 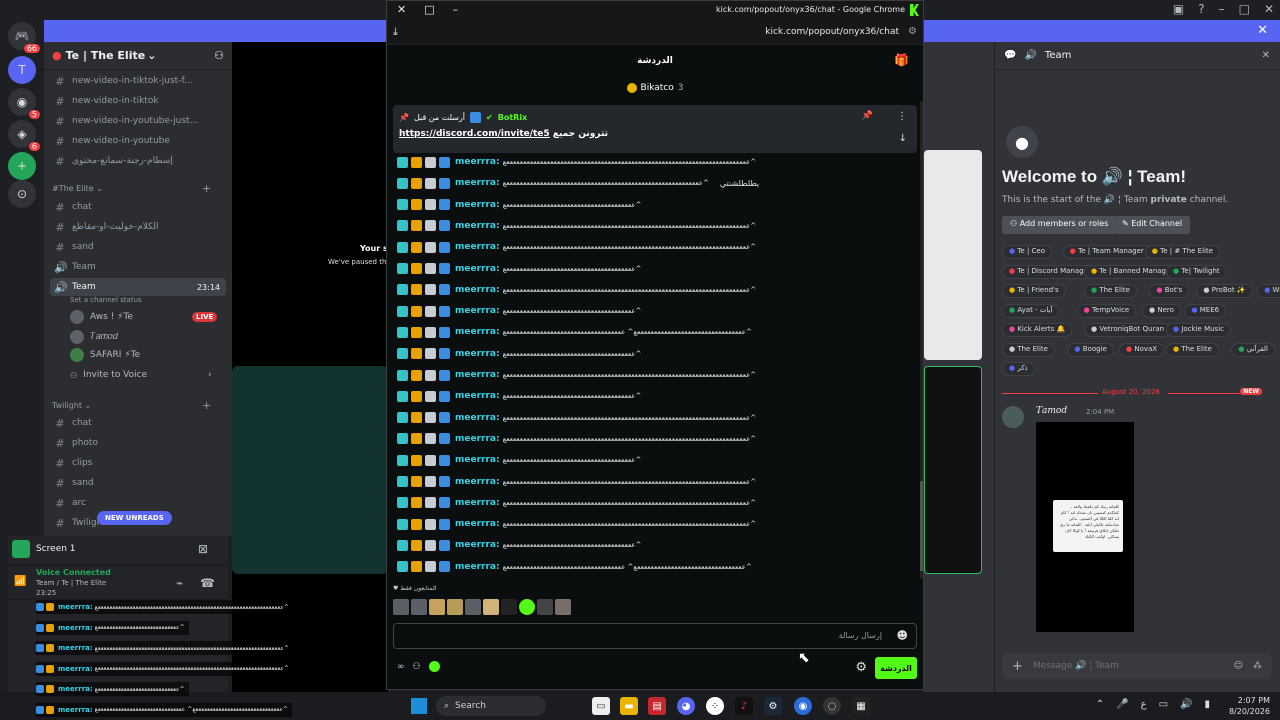 I want to click on address-bar: ⤓ kick.com/popout/onyx36/chat ⚙, so click(x=655, y=33).